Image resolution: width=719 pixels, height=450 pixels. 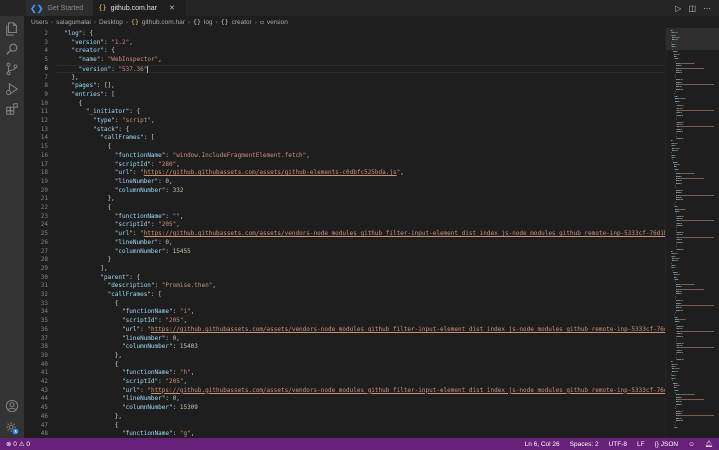 What do you see at coordinates (131, 286) in the screenshot?
I see `code-token: description` at bounding box center [131, 286].